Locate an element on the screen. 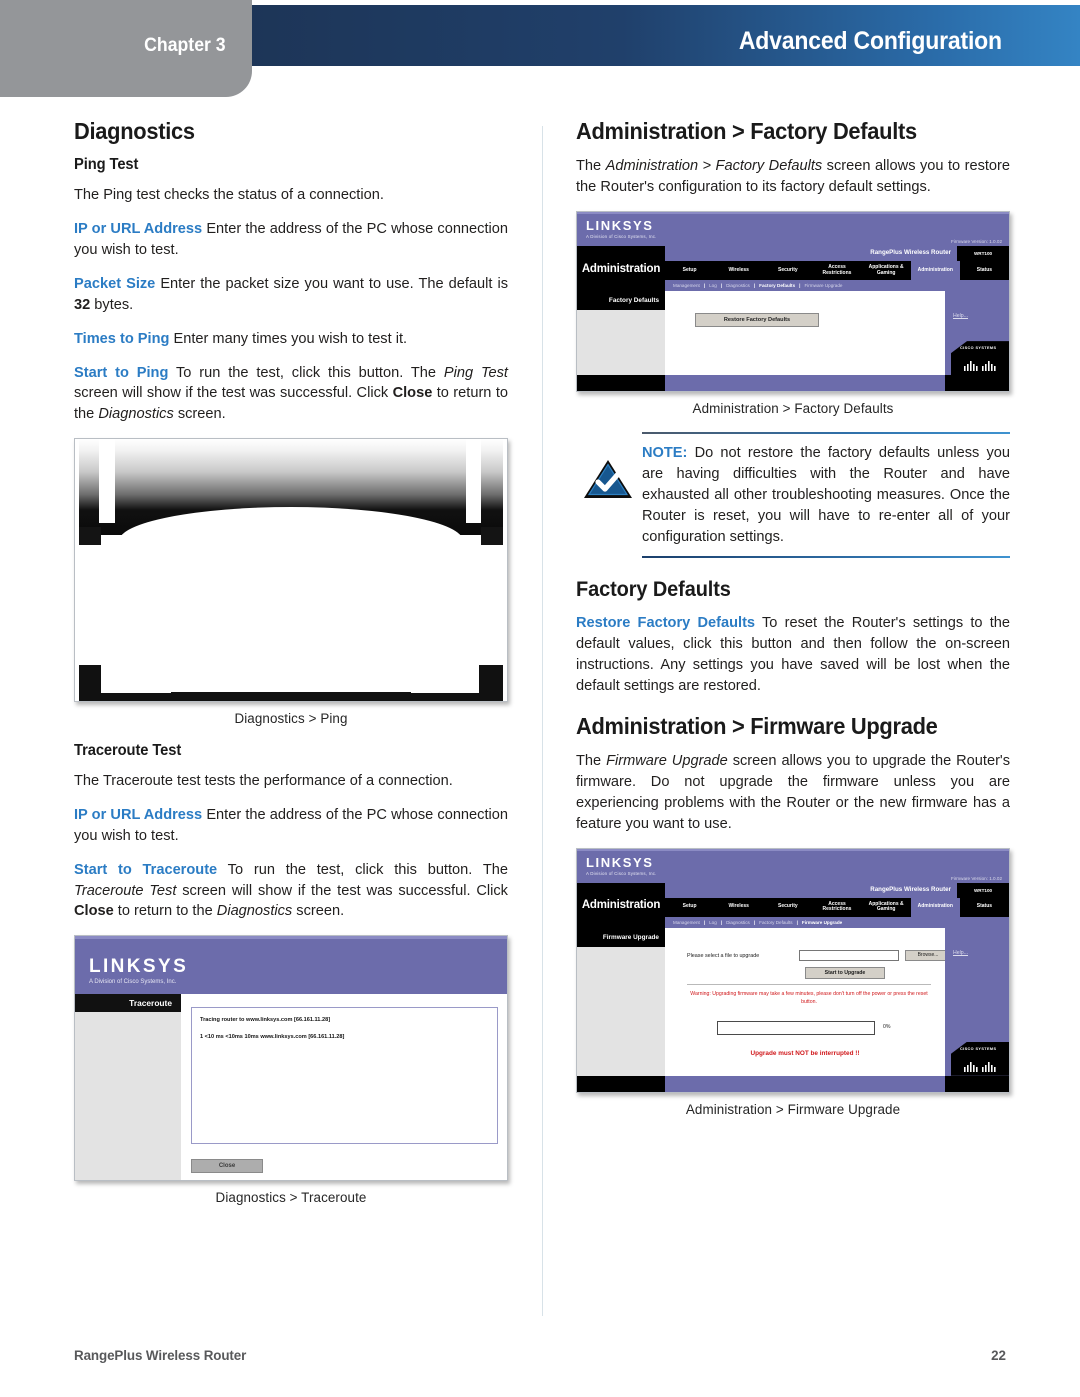  firmware-divider is located at coordinates (809, 984).